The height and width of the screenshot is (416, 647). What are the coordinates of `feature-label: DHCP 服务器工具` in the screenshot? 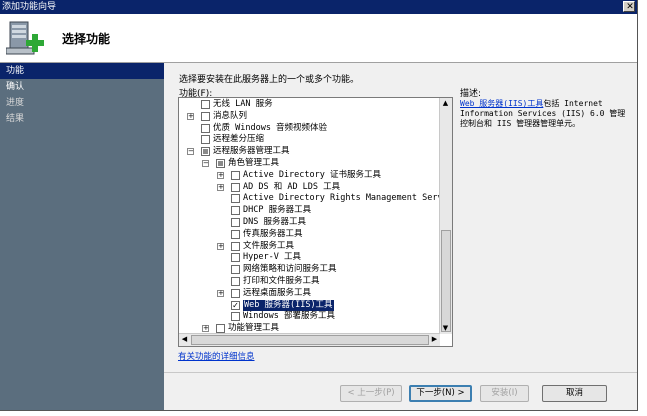 It's located at (277, 210).